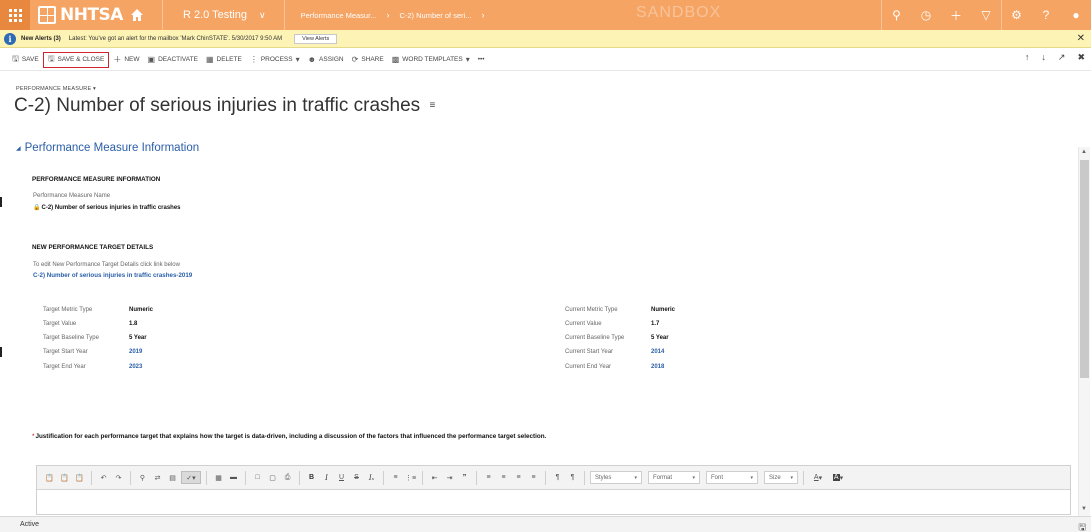 The height and width of the screenshot is (532, 1091). Describe the element at coordinates (432, 105) in the screenshot. I see `menu-icon: ≡` at that location.